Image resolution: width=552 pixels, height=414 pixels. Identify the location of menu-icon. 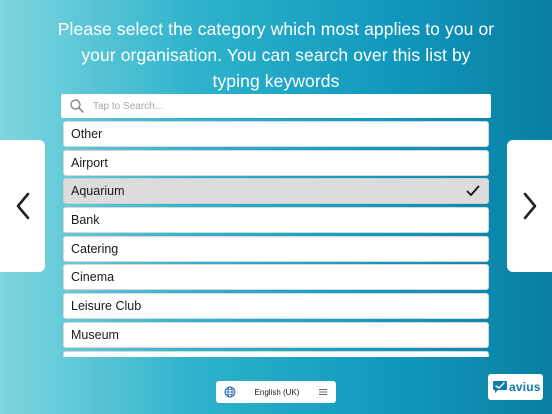
(323, 392).